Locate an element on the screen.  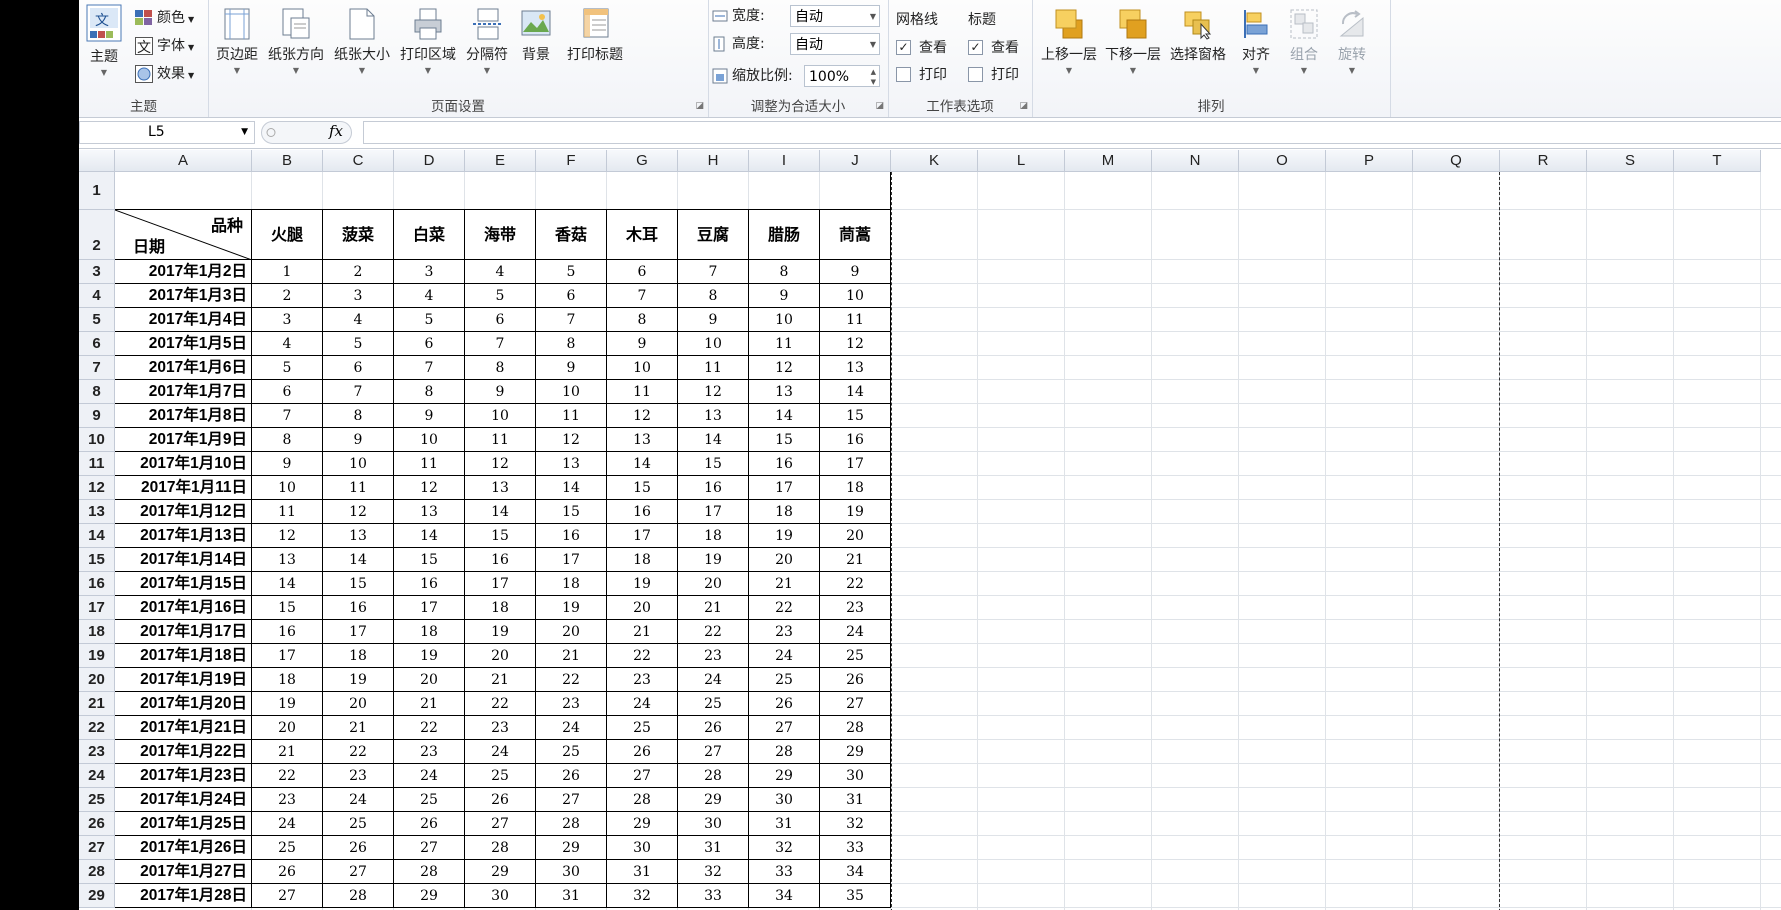
column-header-K: K is located at coordinates (934, 161).